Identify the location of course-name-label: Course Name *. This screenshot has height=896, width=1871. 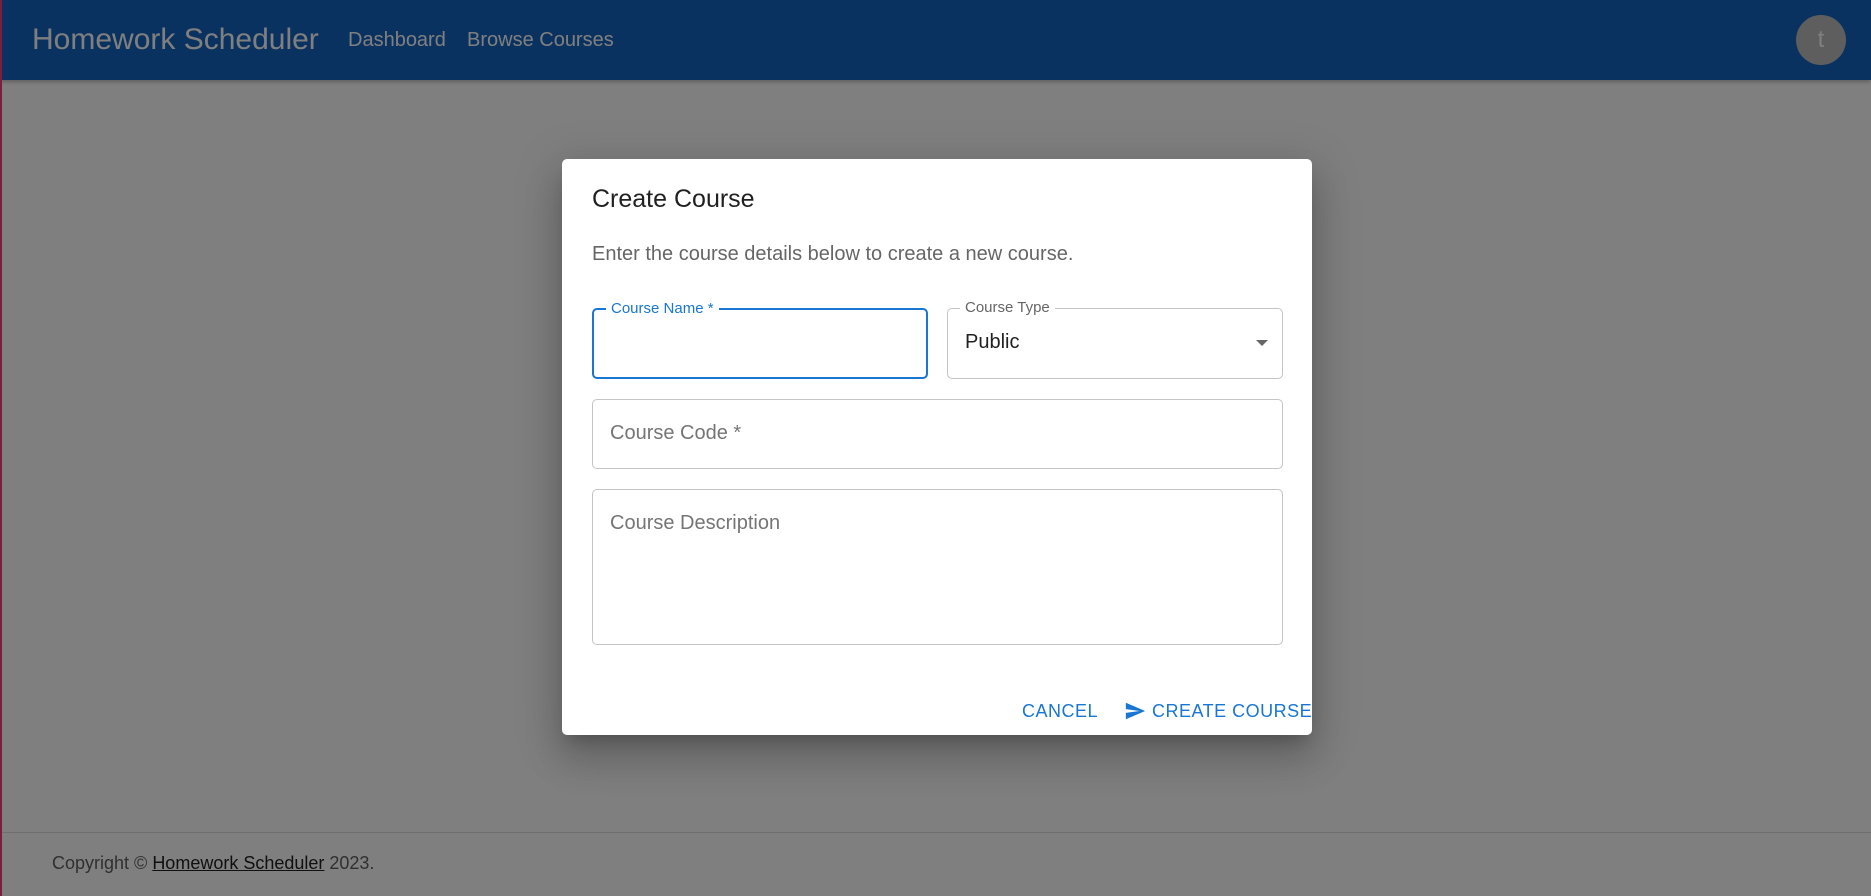
(662, 309).